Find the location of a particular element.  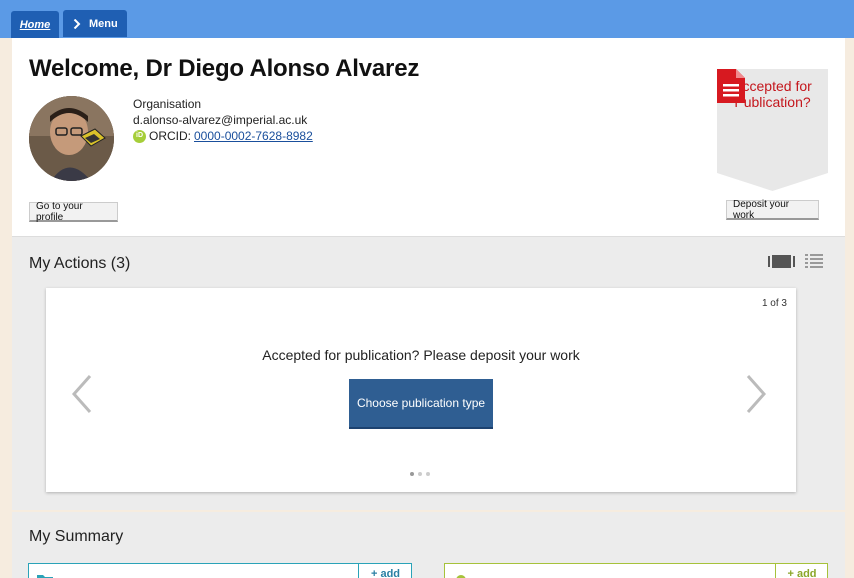

orcid-icon: iD is located at coordinates (139, 136).